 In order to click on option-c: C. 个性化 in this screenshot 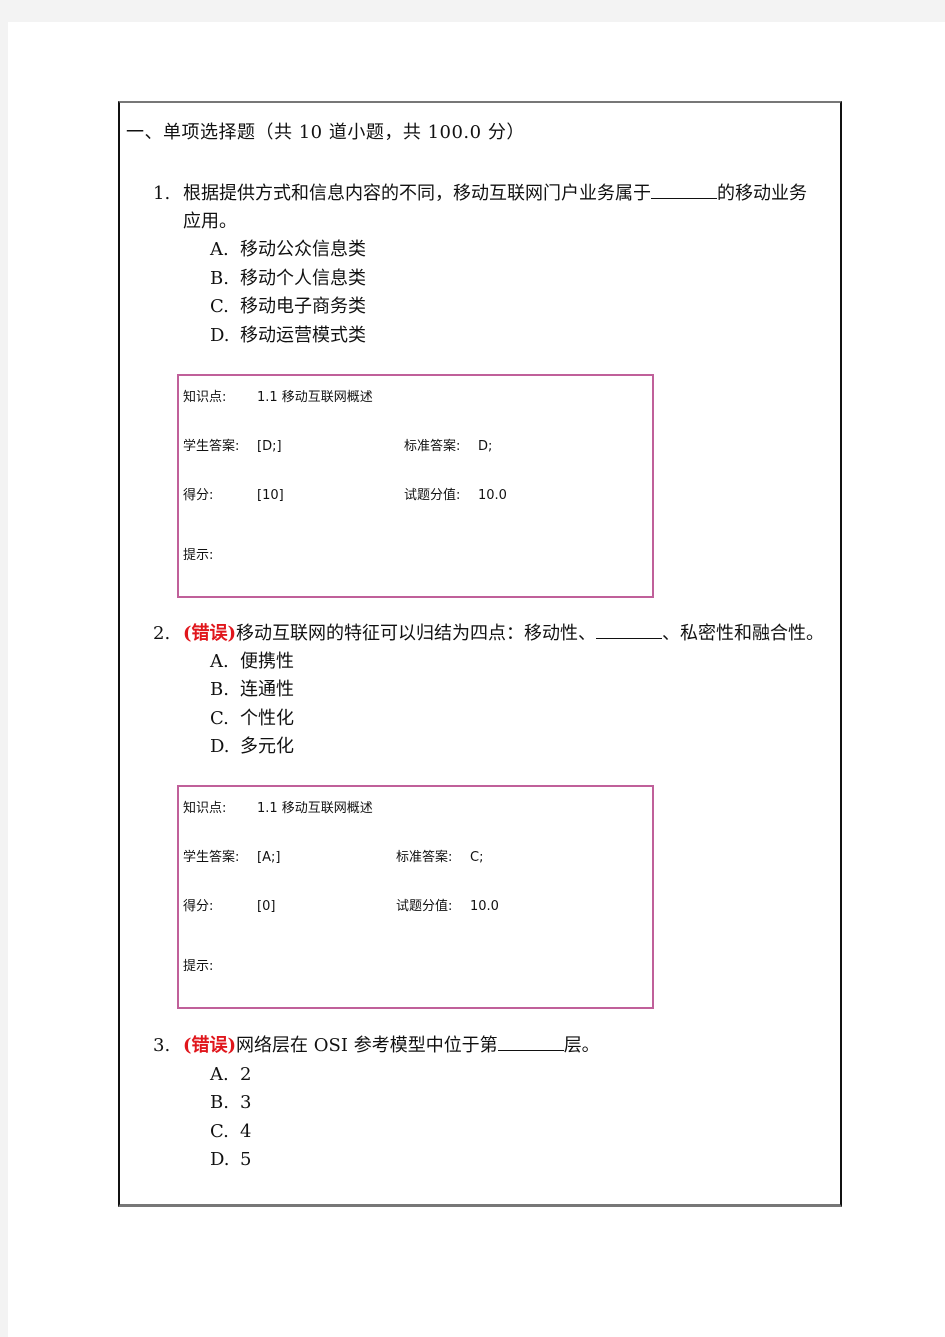, I will do `click(252, 719)`.